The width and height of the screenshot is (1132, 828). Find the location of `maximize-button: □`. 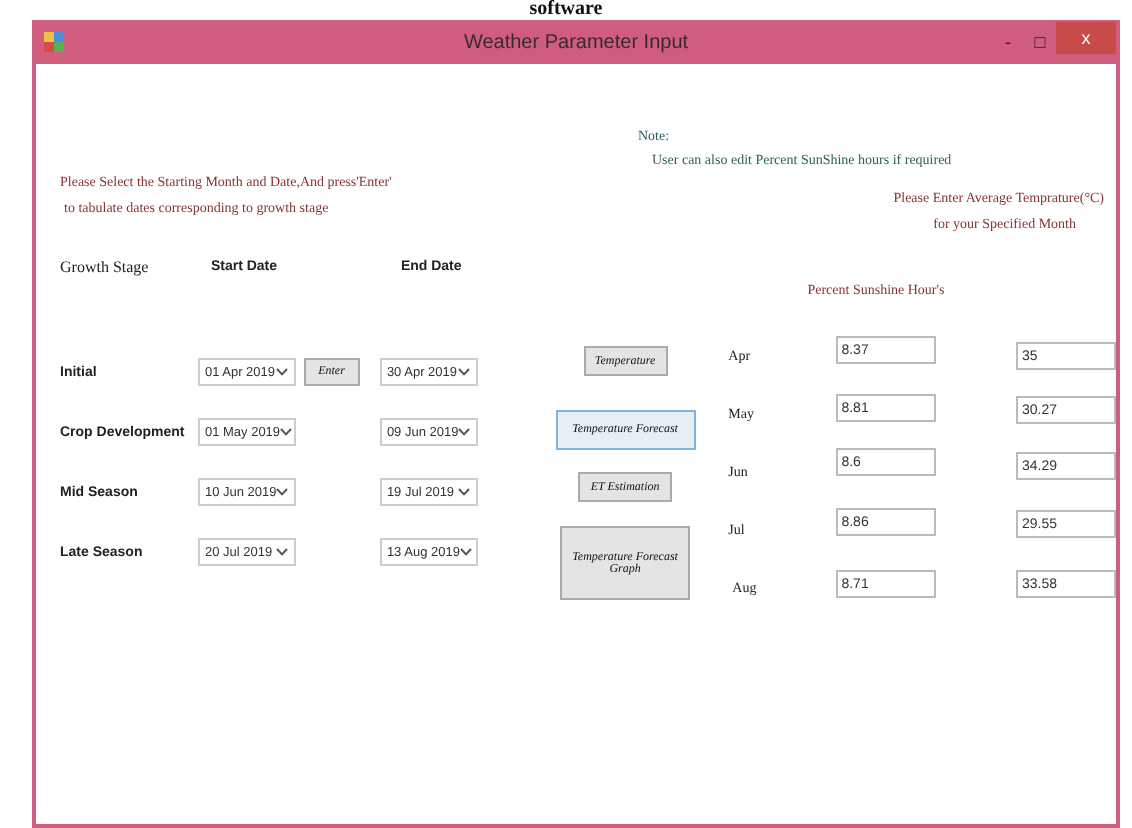

maximize-button: □ is located at coordinates (1040, 42).